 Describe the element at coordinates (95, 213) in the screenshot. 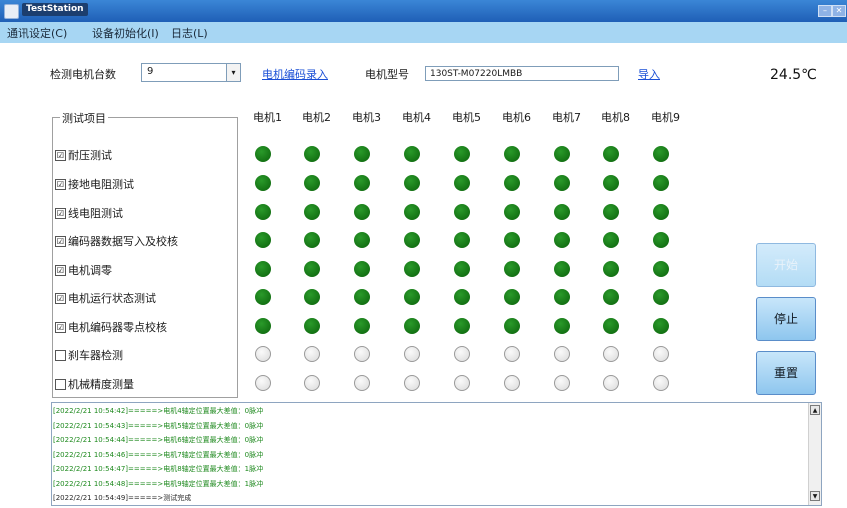

I see `test-item-label: 线电阻测试` at that location.